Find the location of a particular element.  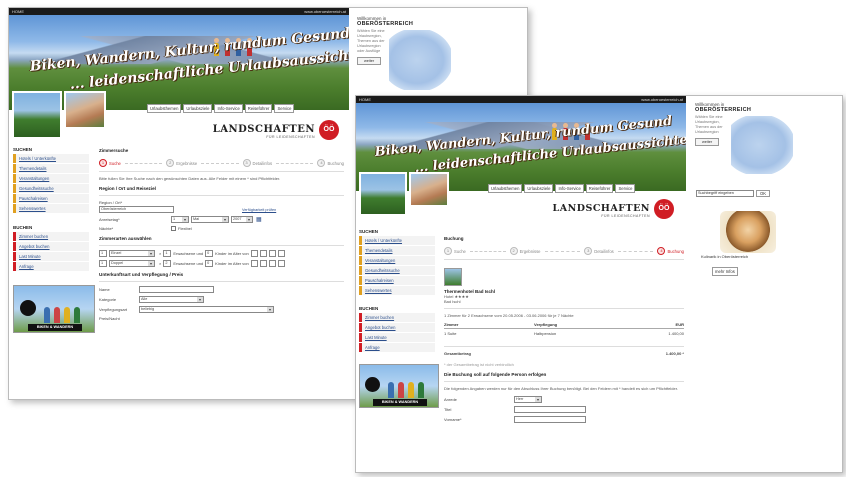

welcome-line2: OBERÖSTERREICH is located at coordinates (723, 110).